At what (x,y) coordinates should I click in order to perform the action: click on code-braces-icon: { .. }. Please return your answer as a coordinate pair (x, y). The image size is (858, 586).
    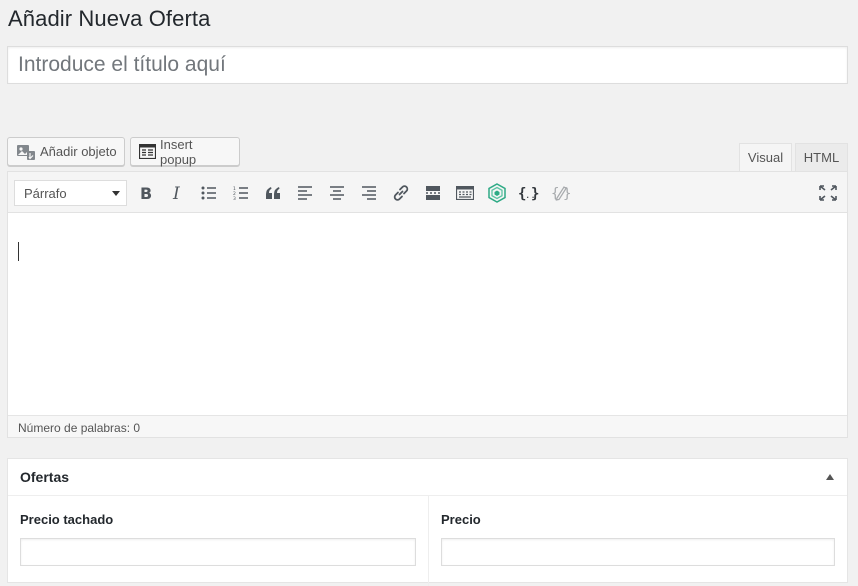
    Looking at the image, I should click on (529, 193).